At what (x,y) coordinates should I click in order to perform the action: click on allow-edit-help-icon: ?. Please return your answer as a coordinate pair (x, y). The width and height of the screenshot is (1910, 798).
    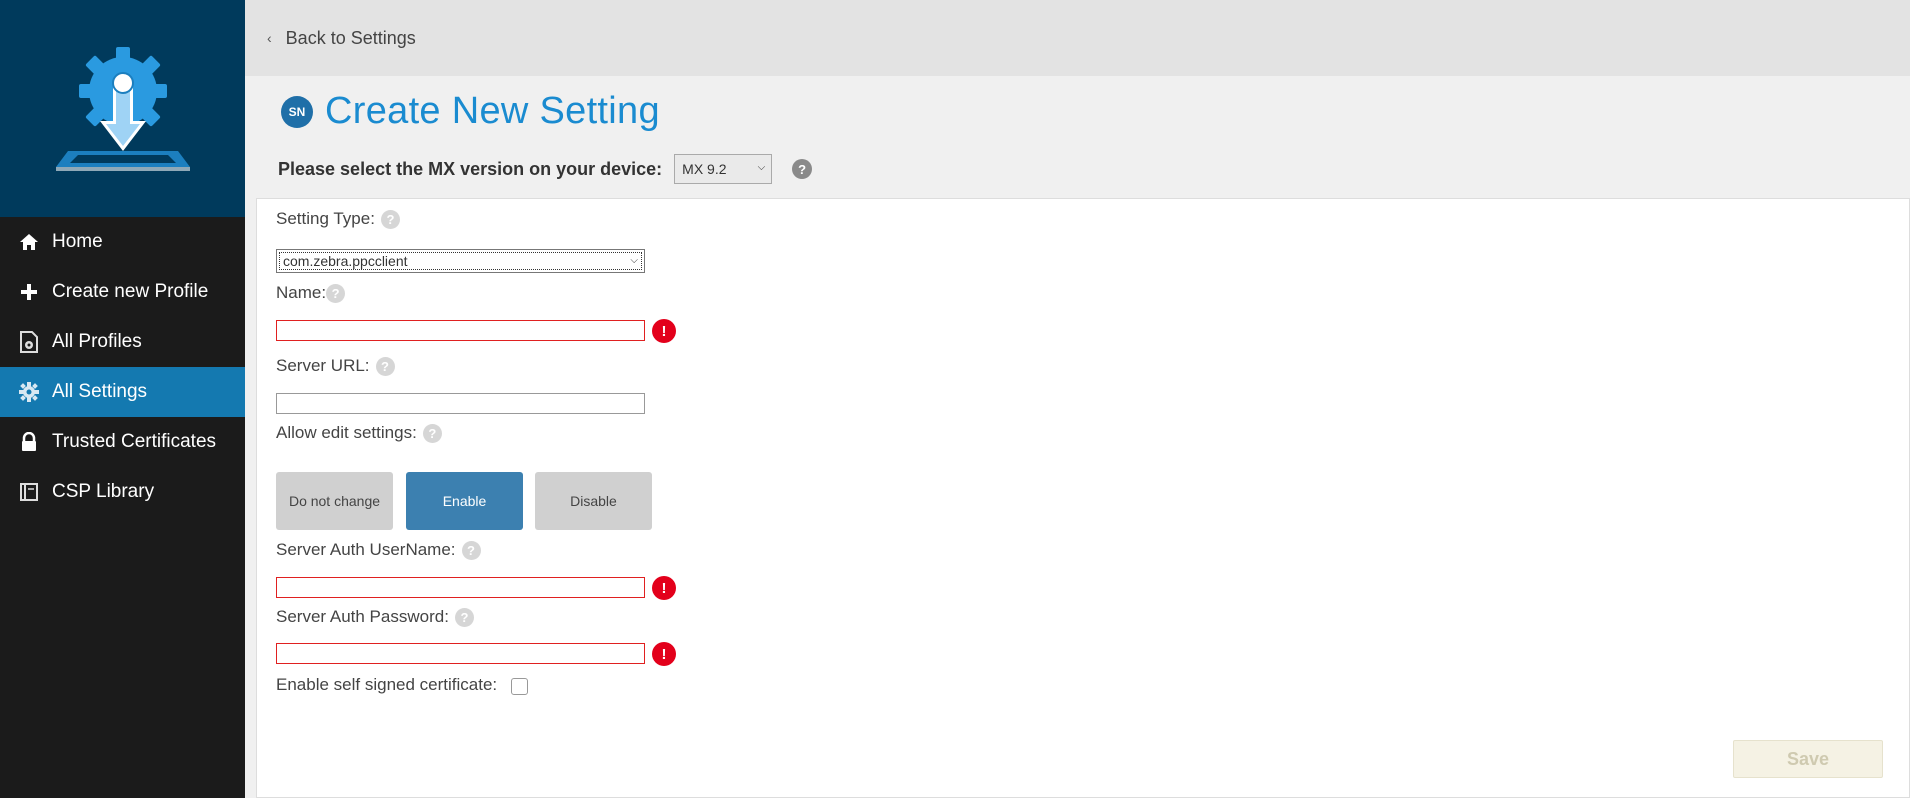
    Looking at the image, I should click on (432, 433).